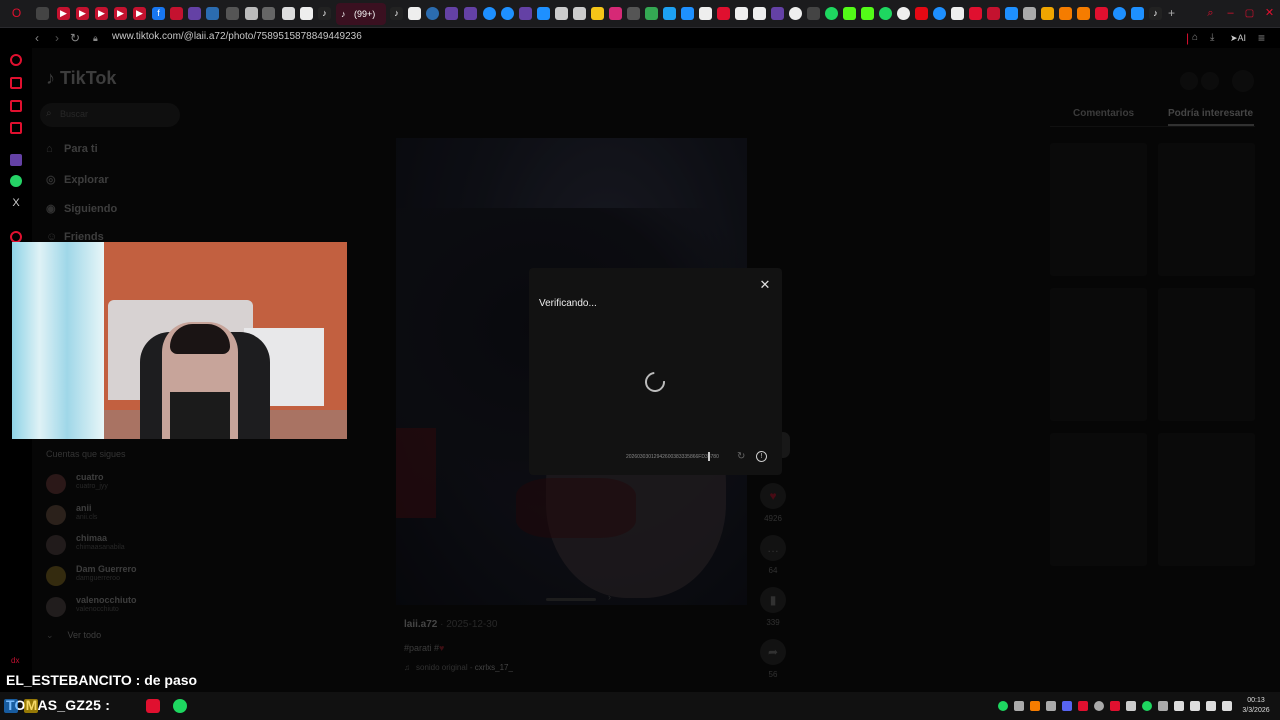 The image size is (1280, 720). Describe the element at coordinates (57, 38) in the screenshot. I see `forward-icon: ›` at that location.